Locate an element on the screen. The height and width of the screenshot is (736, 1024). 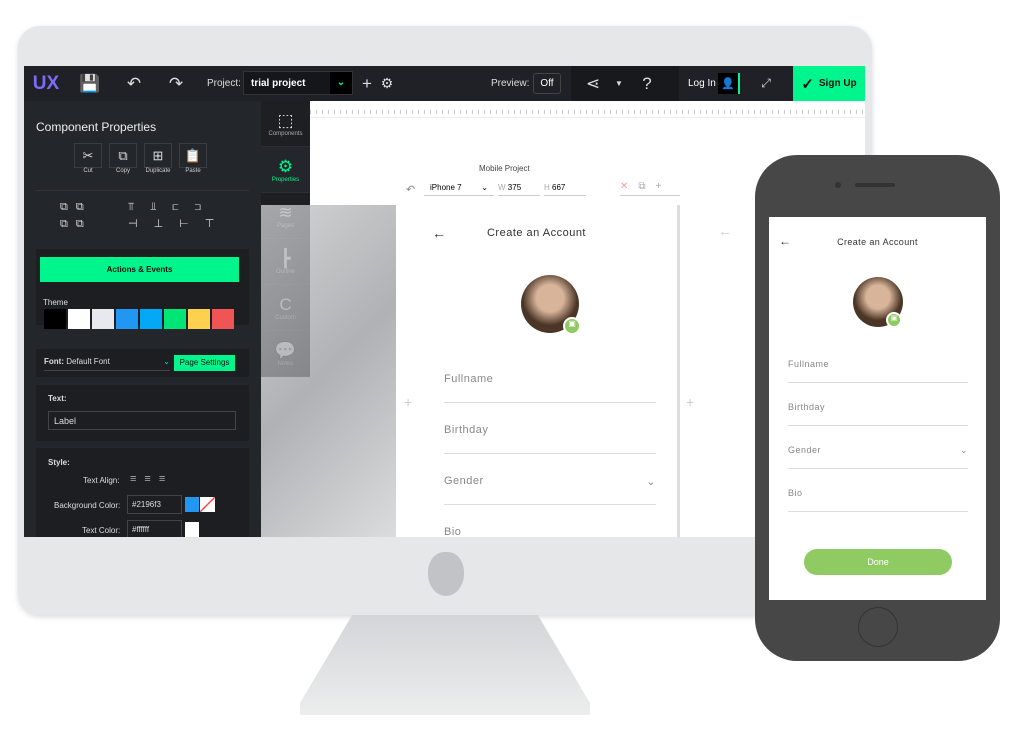
side-tab-components: ⬚ Components is located at coordinates (285, 124).